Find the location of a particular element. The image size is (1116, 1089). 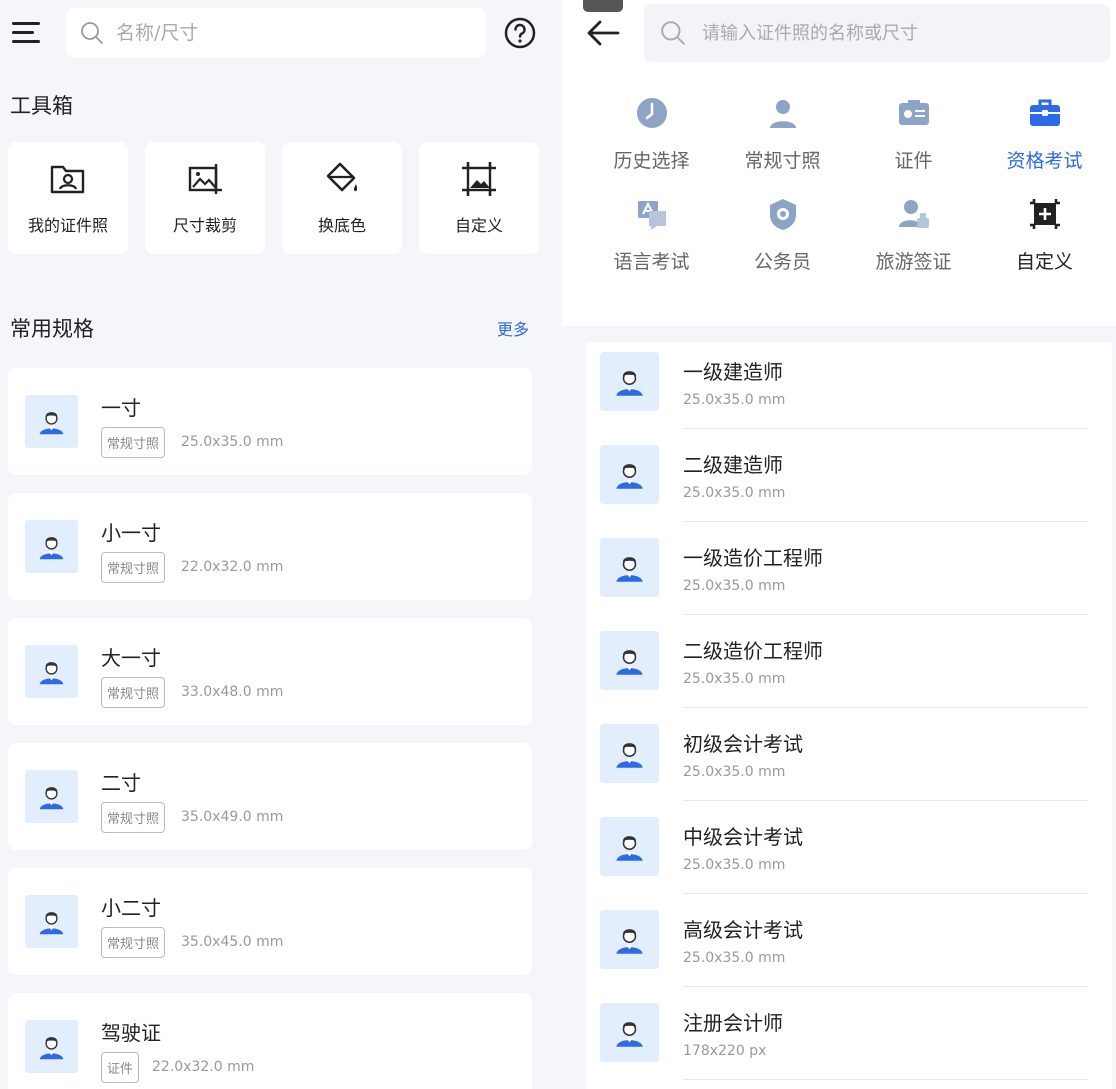

spec-card: 驾驶证 证件 22.0x32.0 mm is located at coordinates (270, 1041).